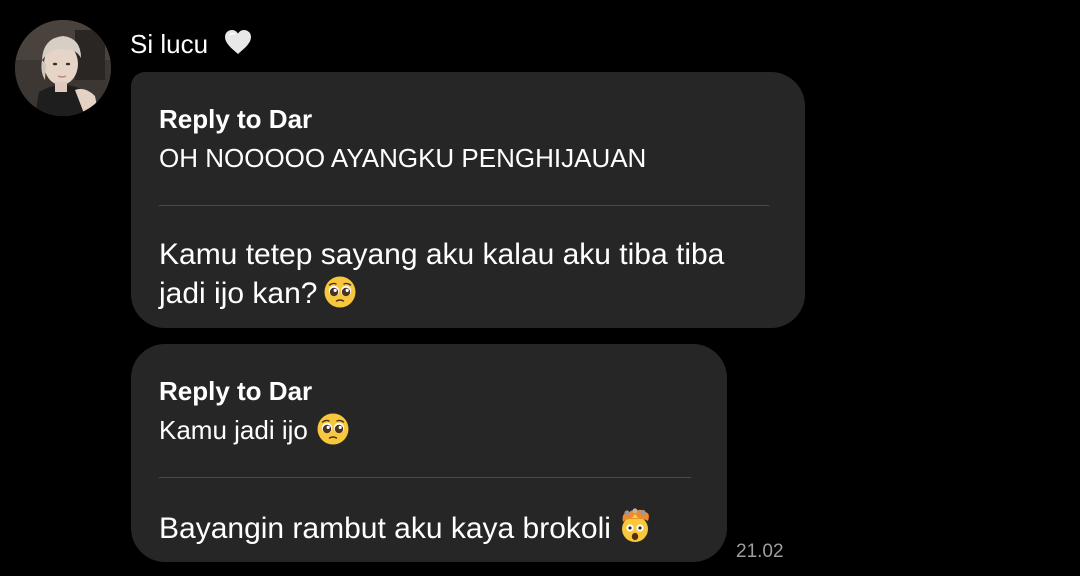  I want to click on sender-name-text: Si lucu, so click(169, 44).